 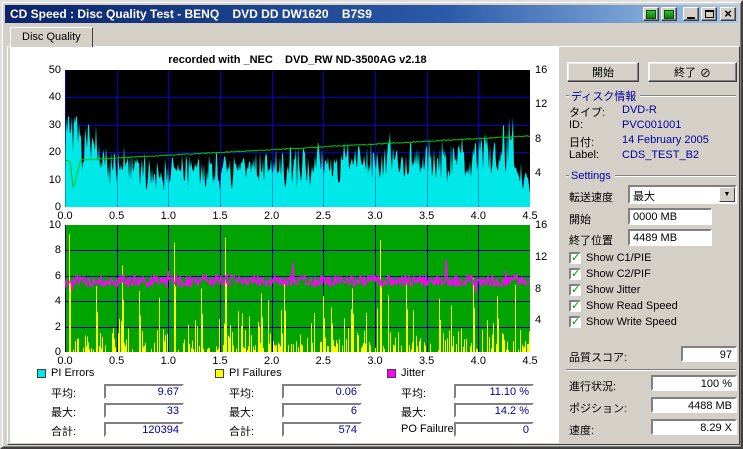 I want to click on legend-title: Jitter, so click(x=413, y=373).